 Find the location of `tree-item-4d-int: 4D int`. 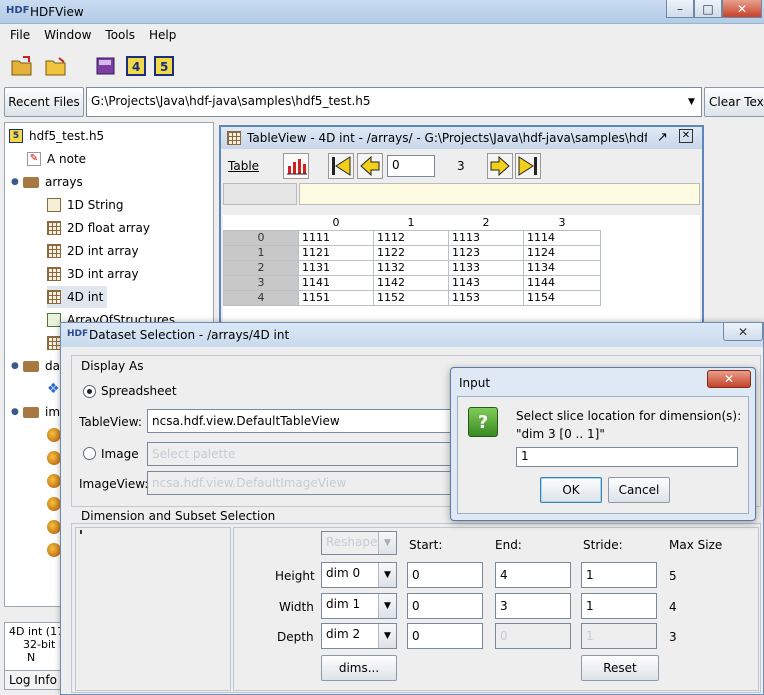

tree-item-4d-int: 4D int is located at coordinates (77, 297).